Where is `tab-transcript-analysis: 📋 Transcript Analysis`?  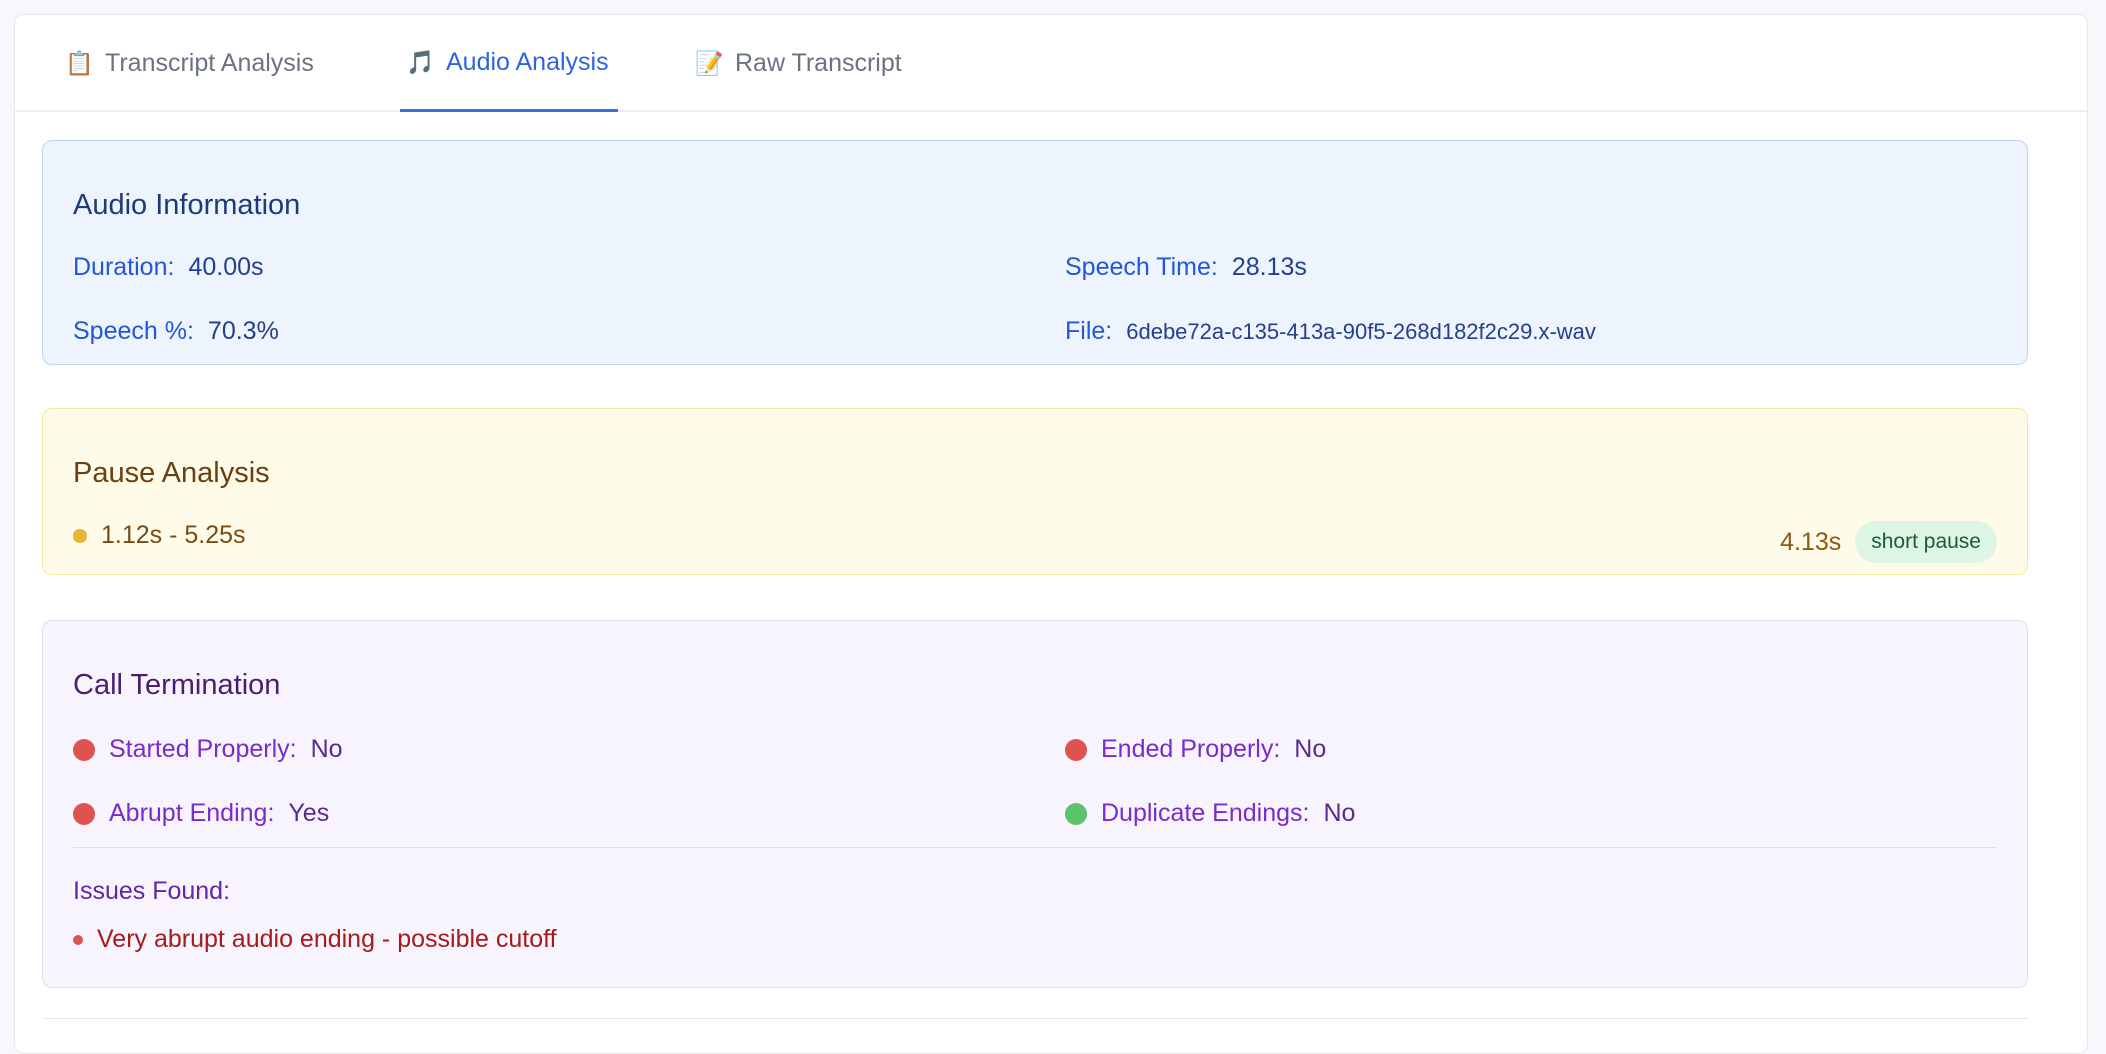
tab-transcript-analysis: 📋 Transcript Analysis is located at coordinates (189, 63).